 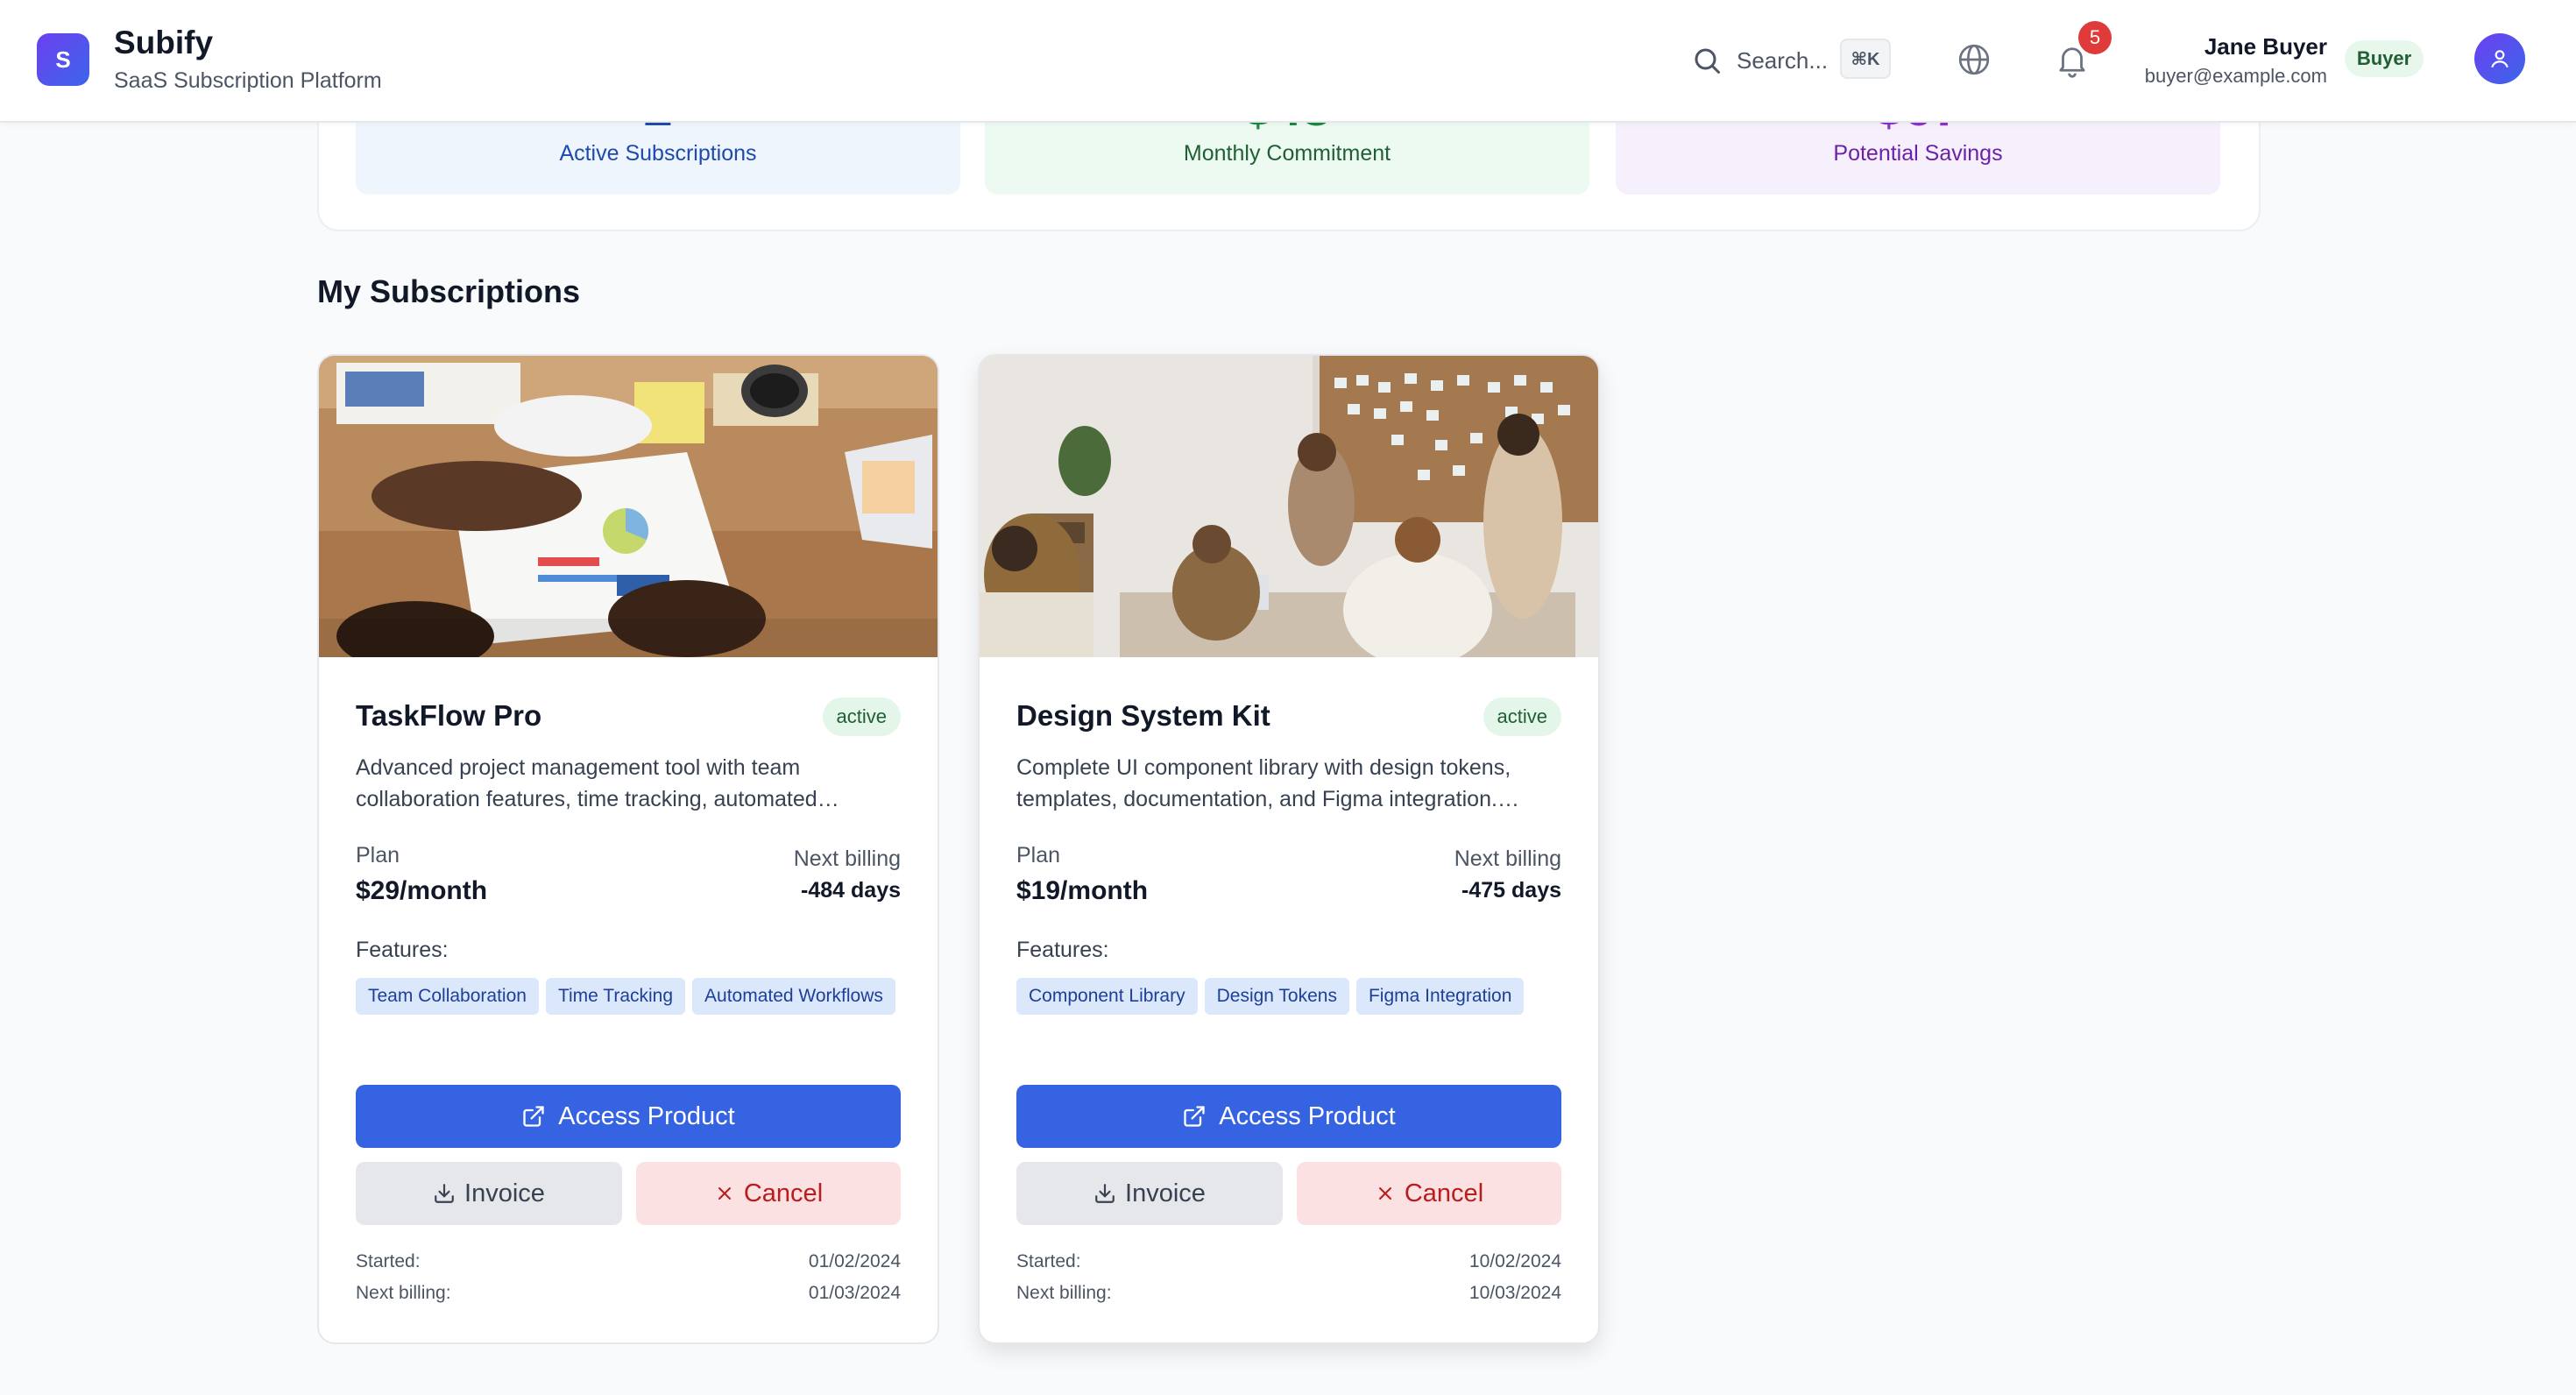 What do you see at coordinates (1440, 996) in the screenshot?
I see `feature-tag: Figma Integration` at bounding box center [1440, 996].